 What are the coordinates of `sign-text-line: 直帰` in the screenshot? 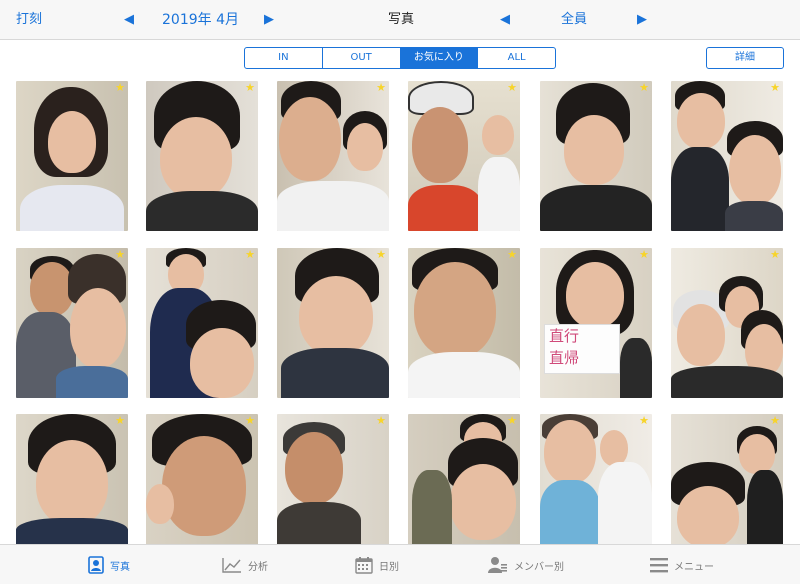 It's located at (564, 358).